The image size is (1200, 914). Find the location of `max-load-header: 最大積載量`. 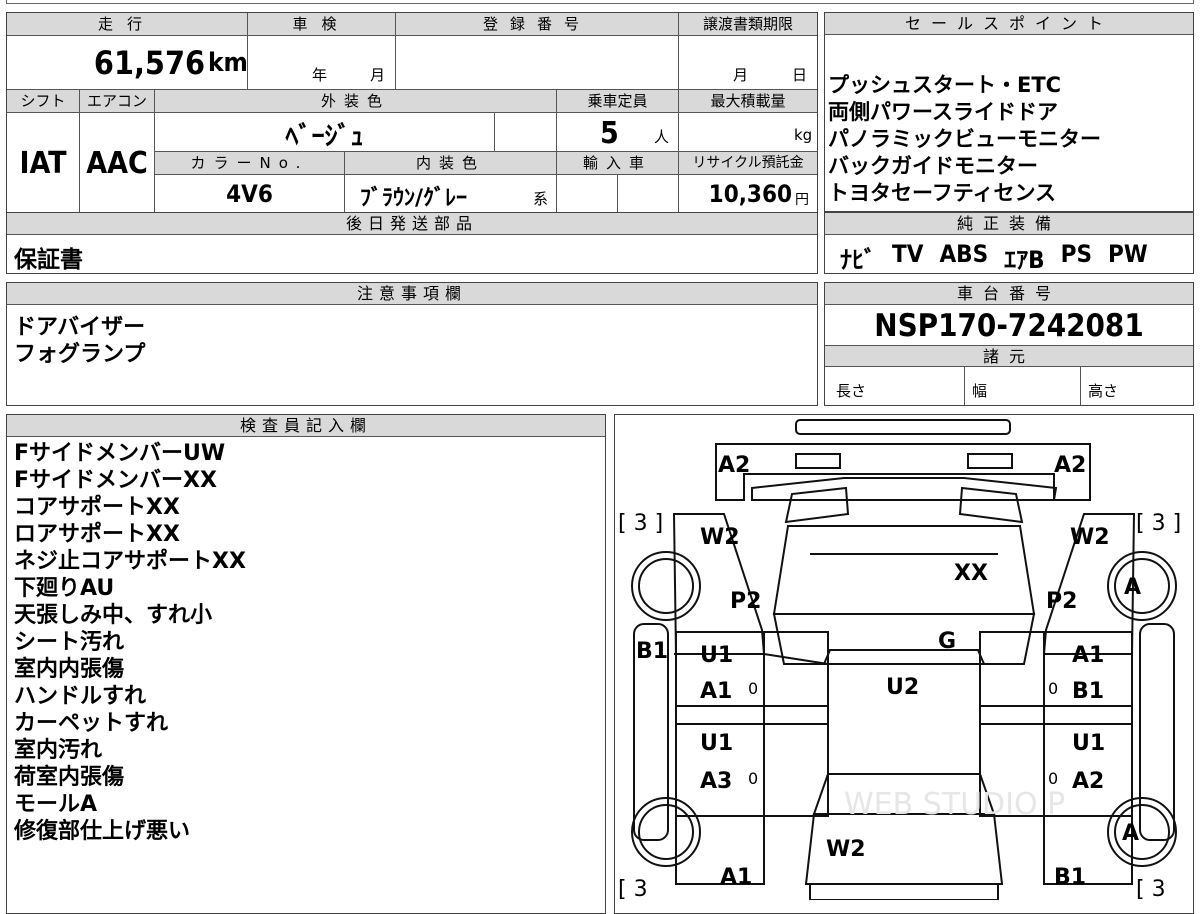

max-load-header: 最大積載量 is located at coordinates (748, 101).